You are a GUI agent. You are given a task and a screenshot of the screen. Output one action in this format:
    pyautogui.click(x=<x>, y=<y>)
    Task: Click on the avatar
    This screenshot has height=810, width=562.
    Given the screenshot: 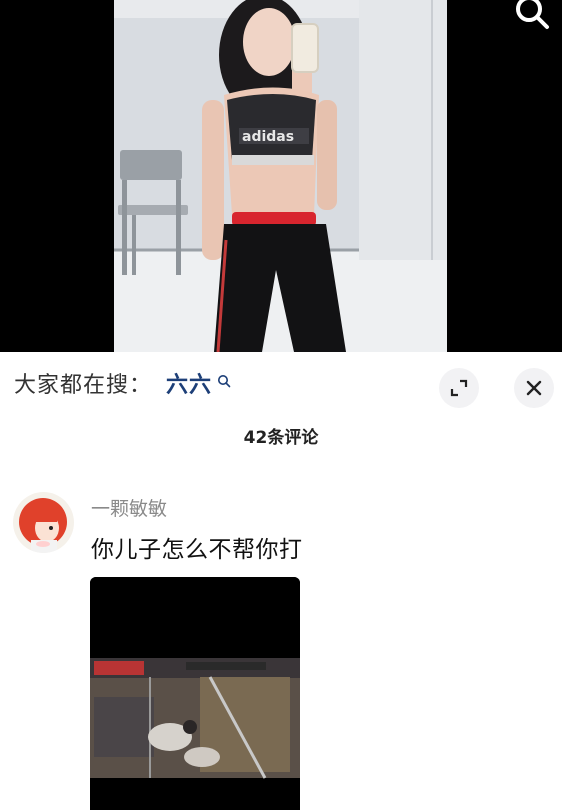 What is the action you would take?
    pyautogui.click(x=43, y=522)
    